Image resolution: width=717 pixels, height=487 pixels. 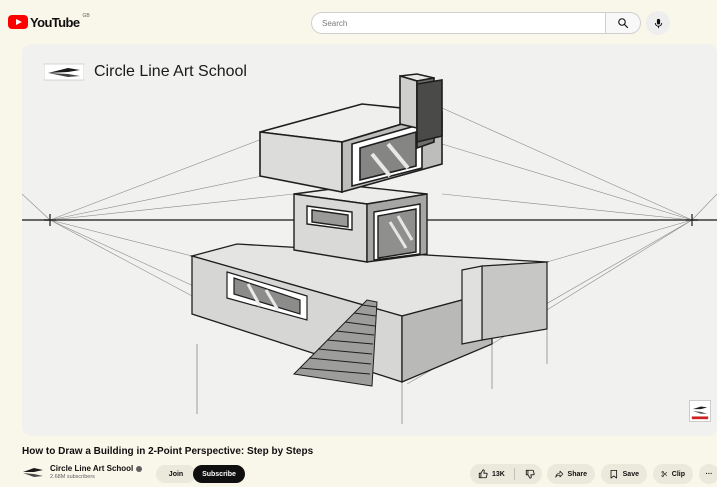 What do you see at coordinates (55, 22) in the screenshot?
I see `logo-text: YouTube` at bounding box center [55, 22].